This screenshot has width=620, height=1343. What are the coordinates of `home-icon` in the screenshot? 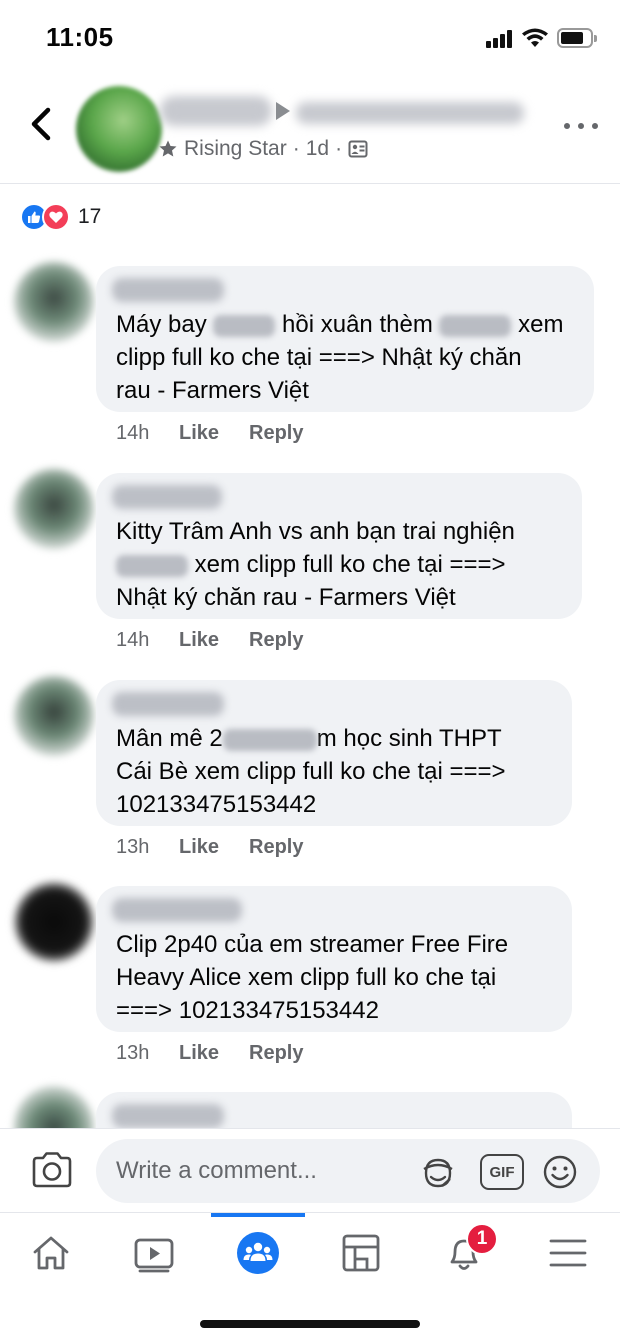 It's located at (51, 1253).